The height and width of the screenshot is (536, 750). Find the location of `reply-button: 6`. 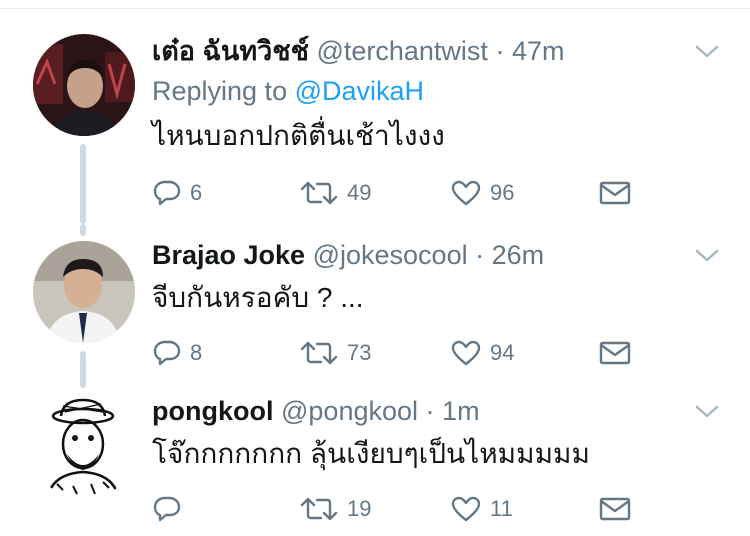

reply-button: 6 is located at coordinates (177, 193).